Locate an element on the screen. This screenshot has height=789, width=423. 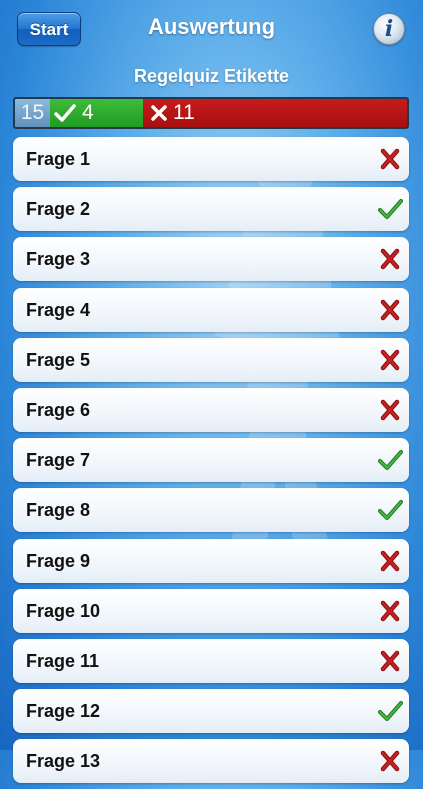
question-row: Frage 2 is located at coordinates (211, 209).